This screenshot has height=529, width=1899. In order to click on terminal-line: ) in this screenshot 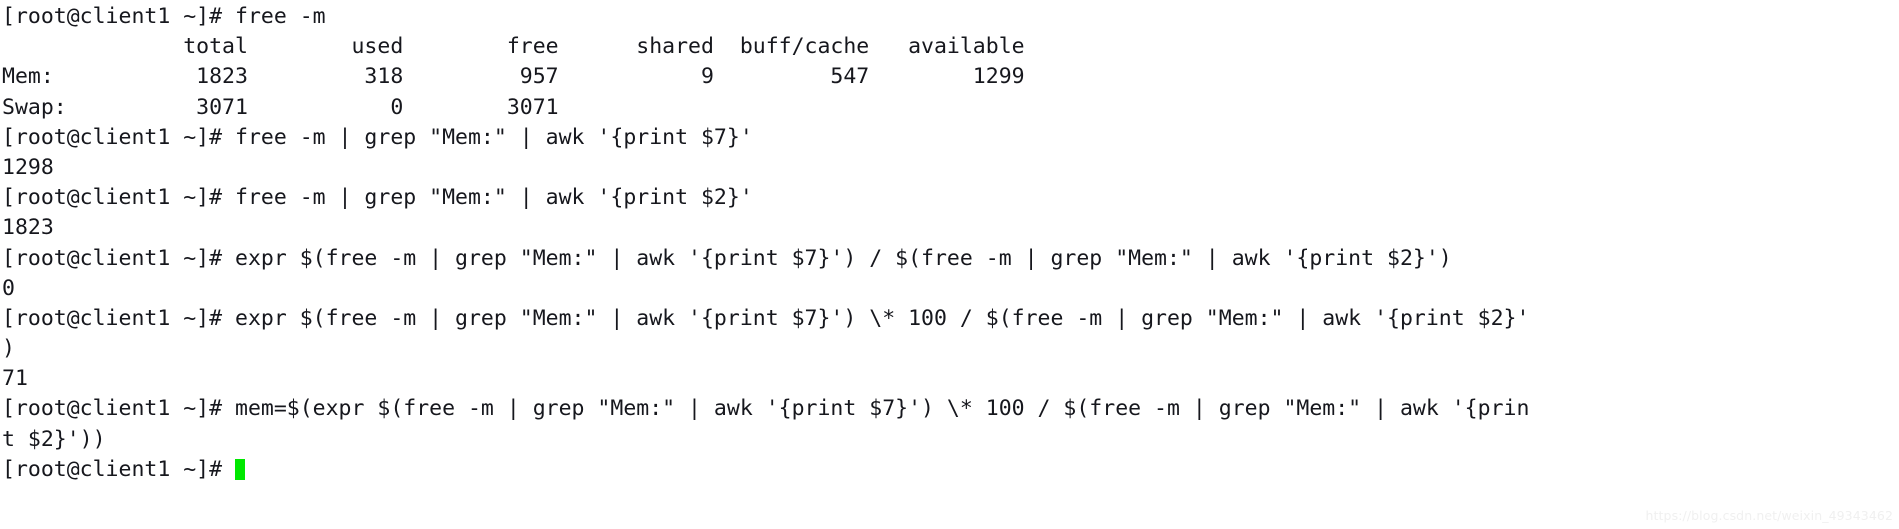, I will do `click(8, 349)`.